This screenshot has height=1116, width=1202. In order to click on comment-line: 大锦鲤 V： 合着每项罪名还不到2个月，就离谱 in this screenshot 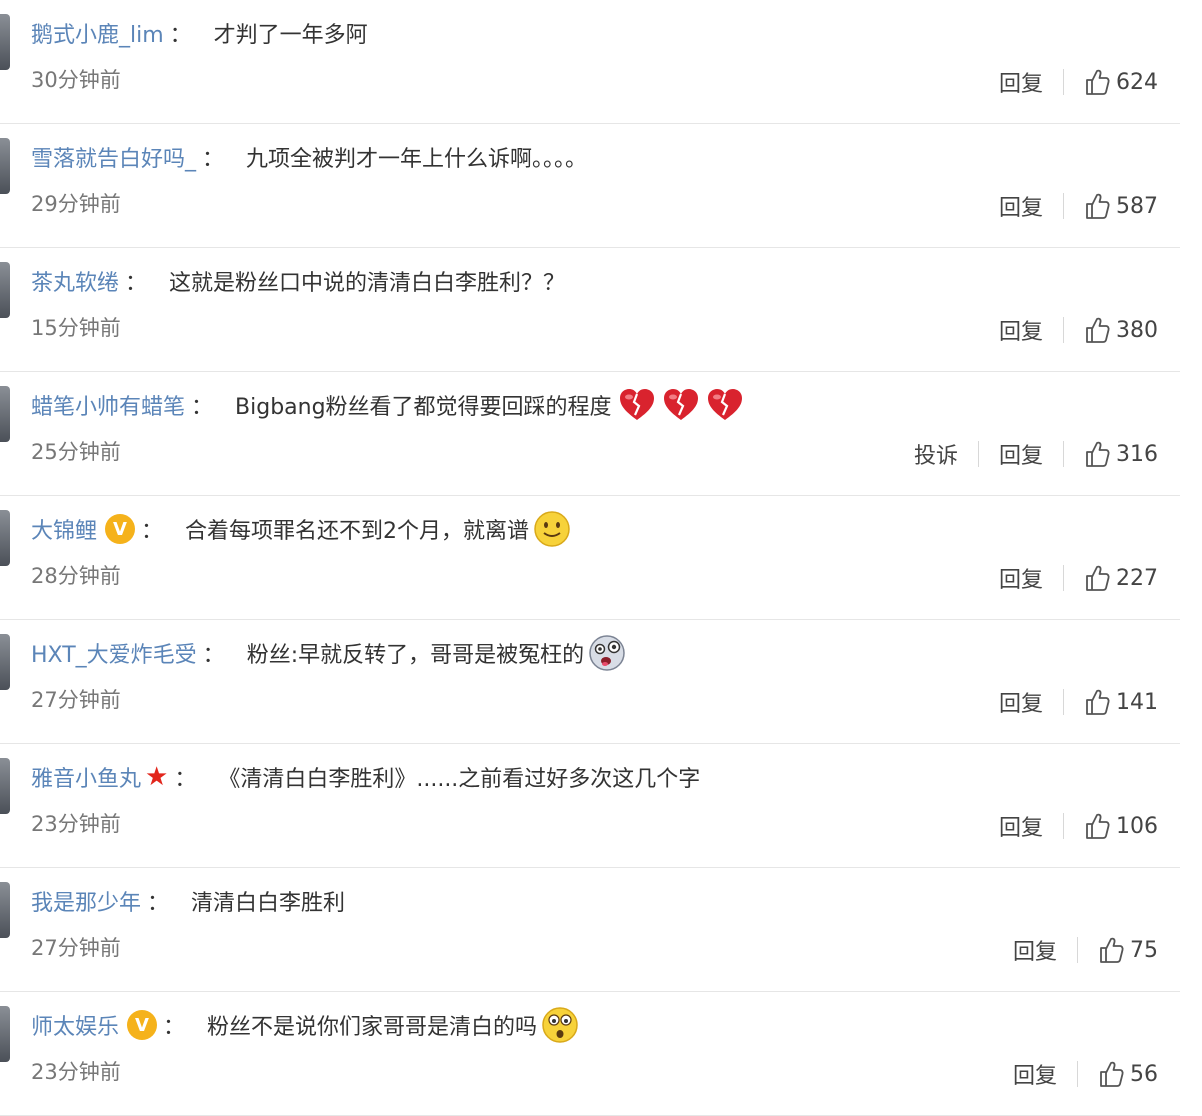, I will do `click(301, 529)`.